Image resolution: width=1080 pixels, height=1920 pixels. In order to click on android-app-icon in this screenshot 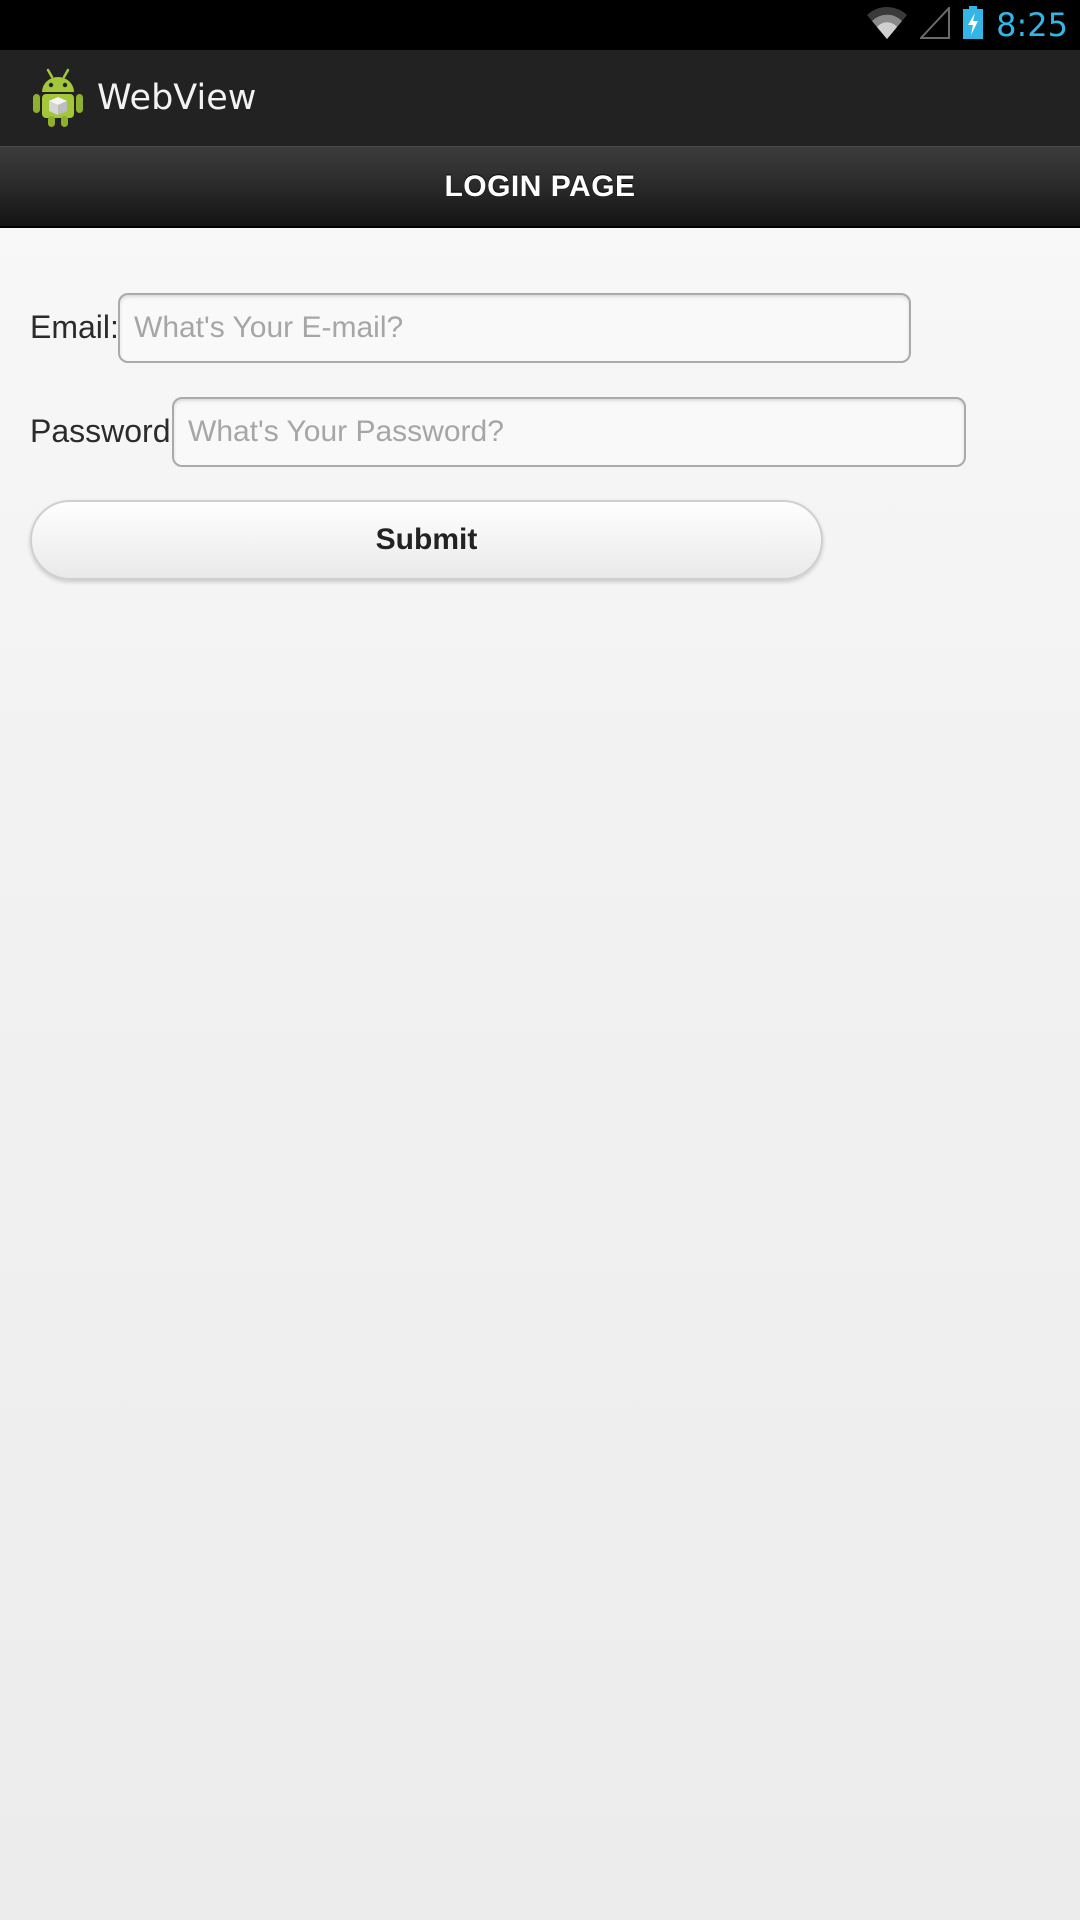, I will do `click(58, 98)`.